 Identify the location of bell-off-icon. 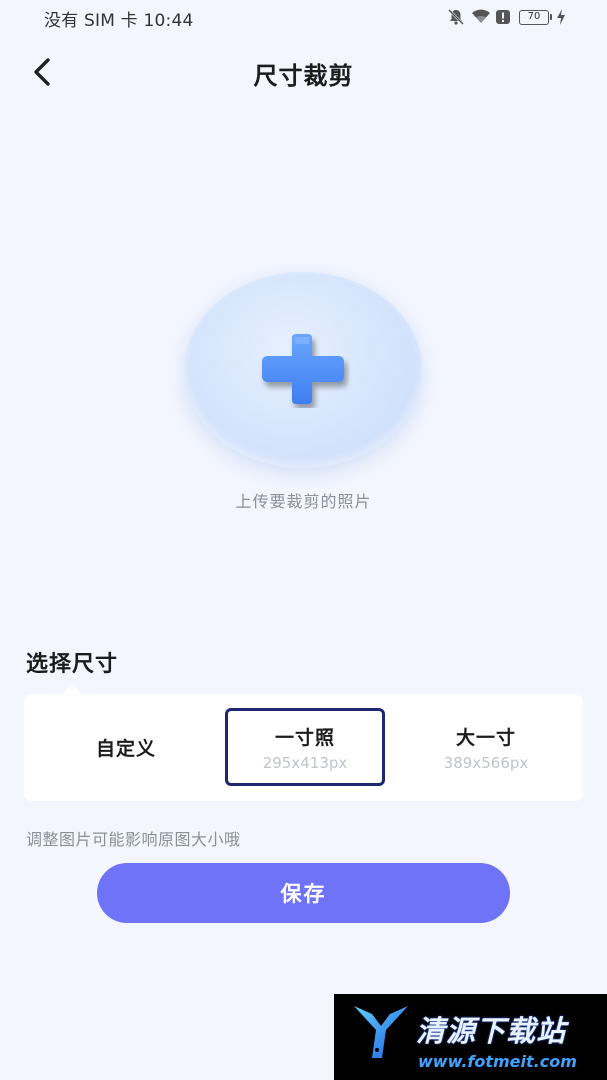
(456, 17).